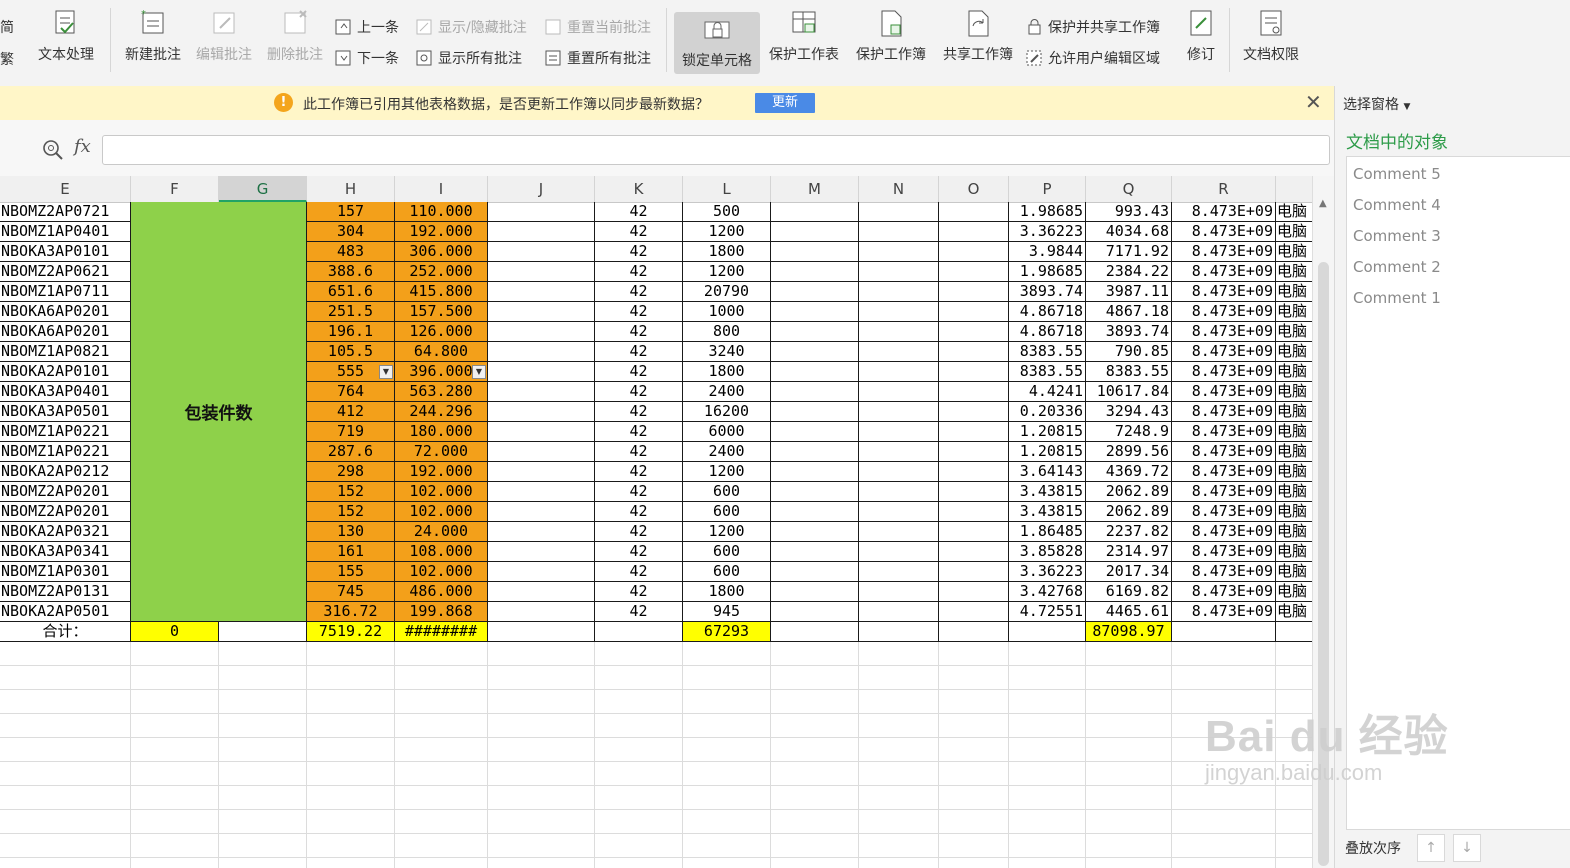 The image size is (1570, 868). Describe the element at coordinates (441, 452) in the screenshot. I see `cell-i: 72.000` at that location.